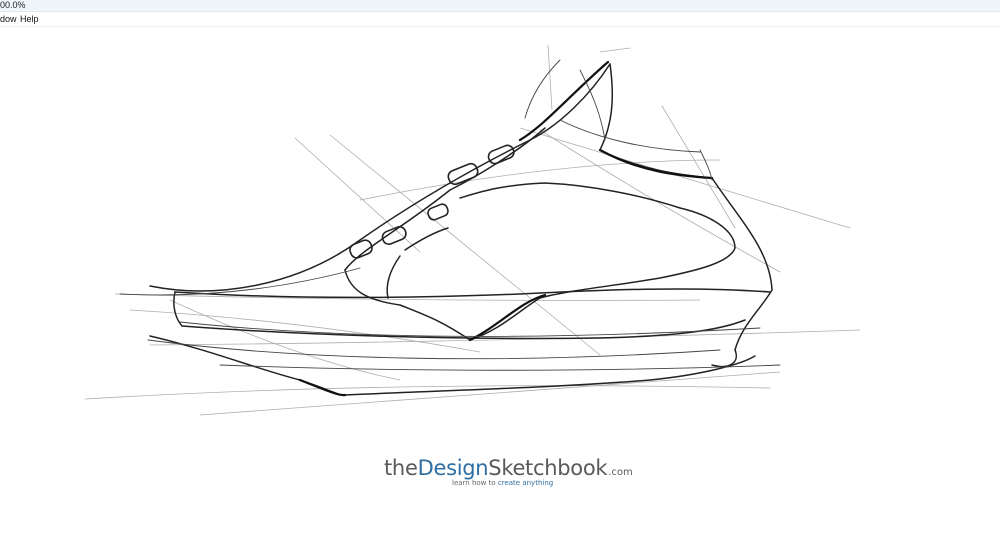  What do you see at coordinates (500, 6) in the screenshot?
I see `title-bar: 00.0%` at bounding box center [500, 6].